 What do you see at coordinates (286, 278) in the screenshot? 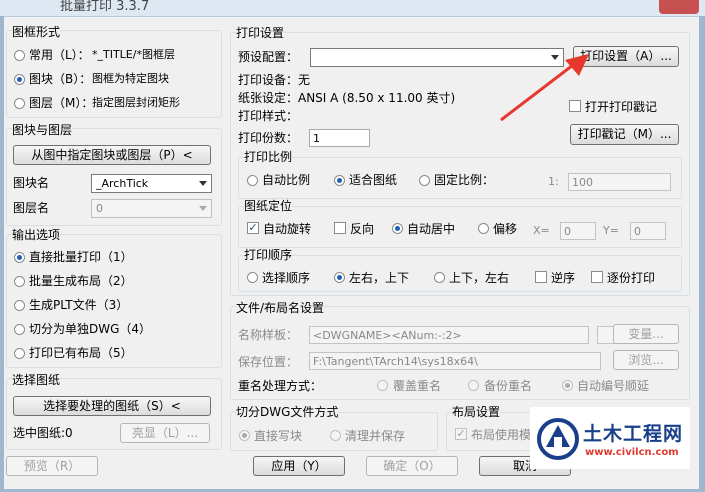
I see `order-select-label: 选择顺序` at bounding box center [286, 278].